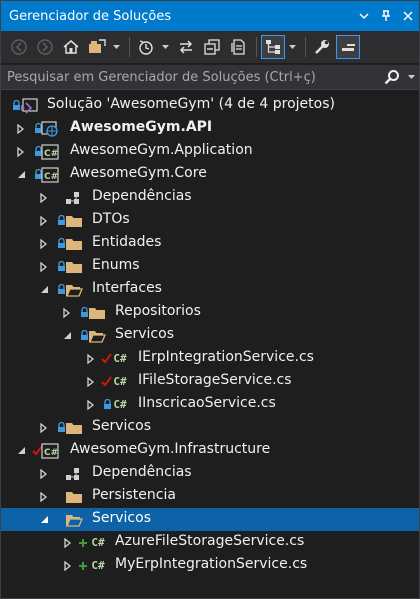 The width and height of the screenshot is (420, 599). What do you see at coordinates (120, 381) in the screenshot?
I see `csharp-file-icon: C#` at bounding box center [120, 381].